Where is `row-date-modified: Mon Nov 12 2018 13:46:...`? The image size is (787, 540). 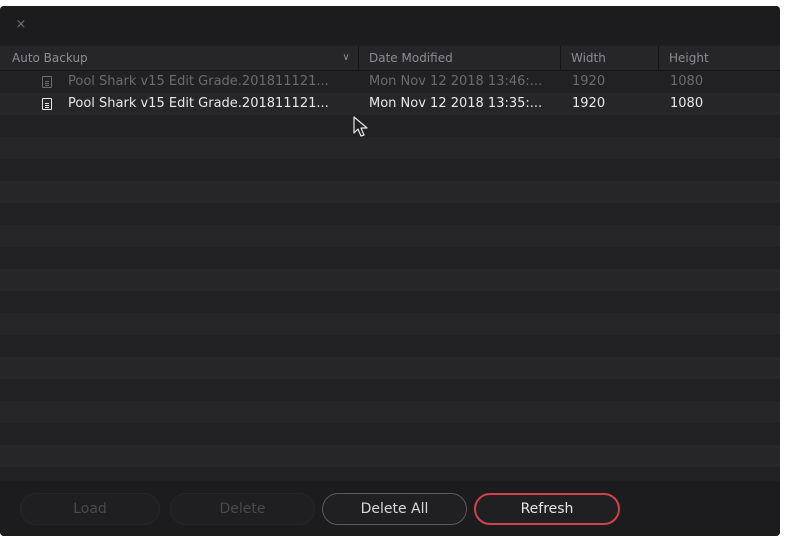 row-date-modified: Mon Nov 12 2018 13:46:... is located at coordinates (456, 81).